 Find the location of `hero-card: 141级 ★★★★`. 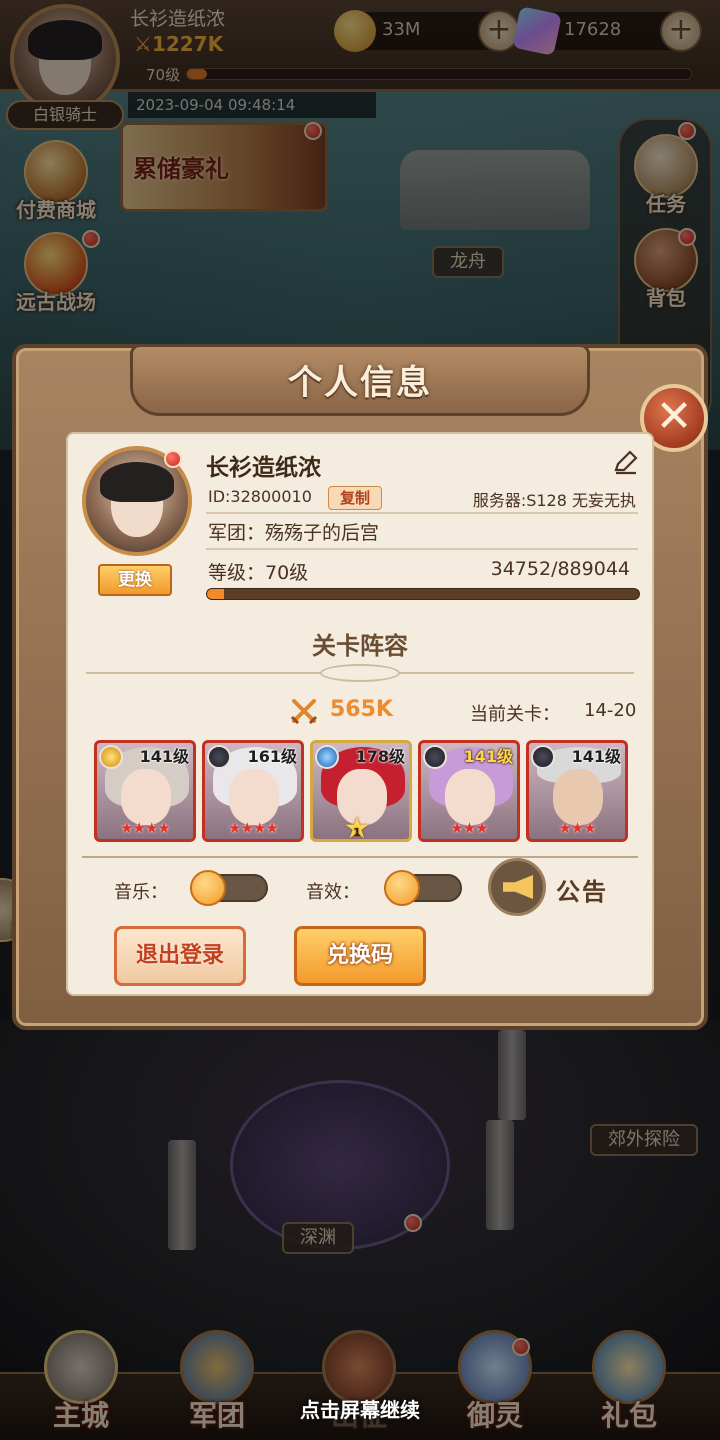

hero-card: 141级 ★★★★ is located at coordinates (145, 791).